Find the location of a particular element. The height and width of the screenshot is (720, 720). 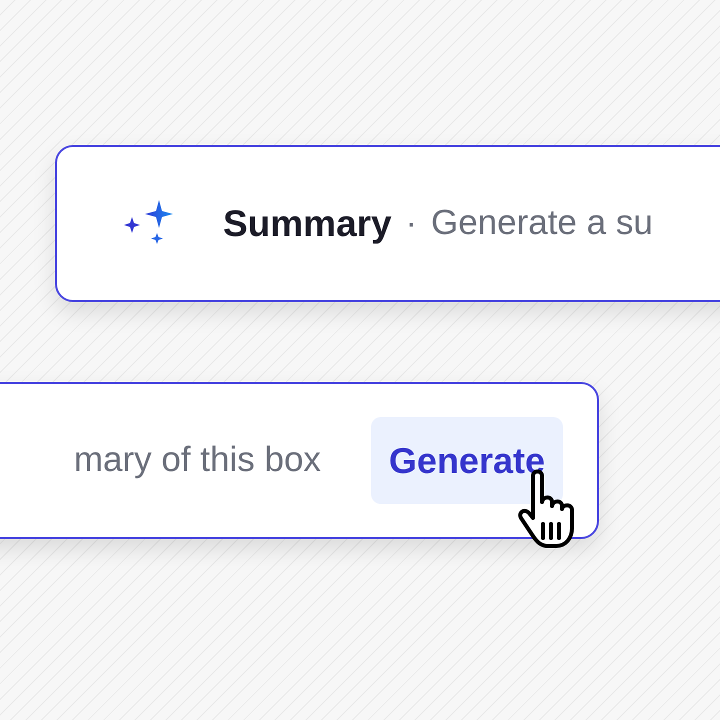

summary-title: Summary is located at coordinates (307, 224).